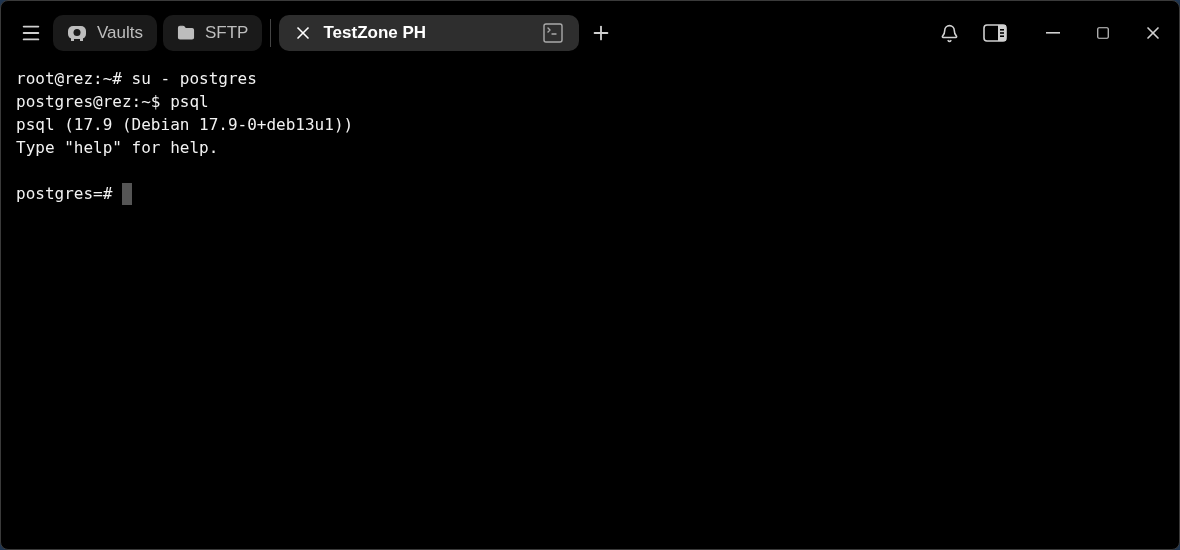  Describe the element at coordinates (1053, 33) in the screenshot. I see `minimize-icon` at that location.